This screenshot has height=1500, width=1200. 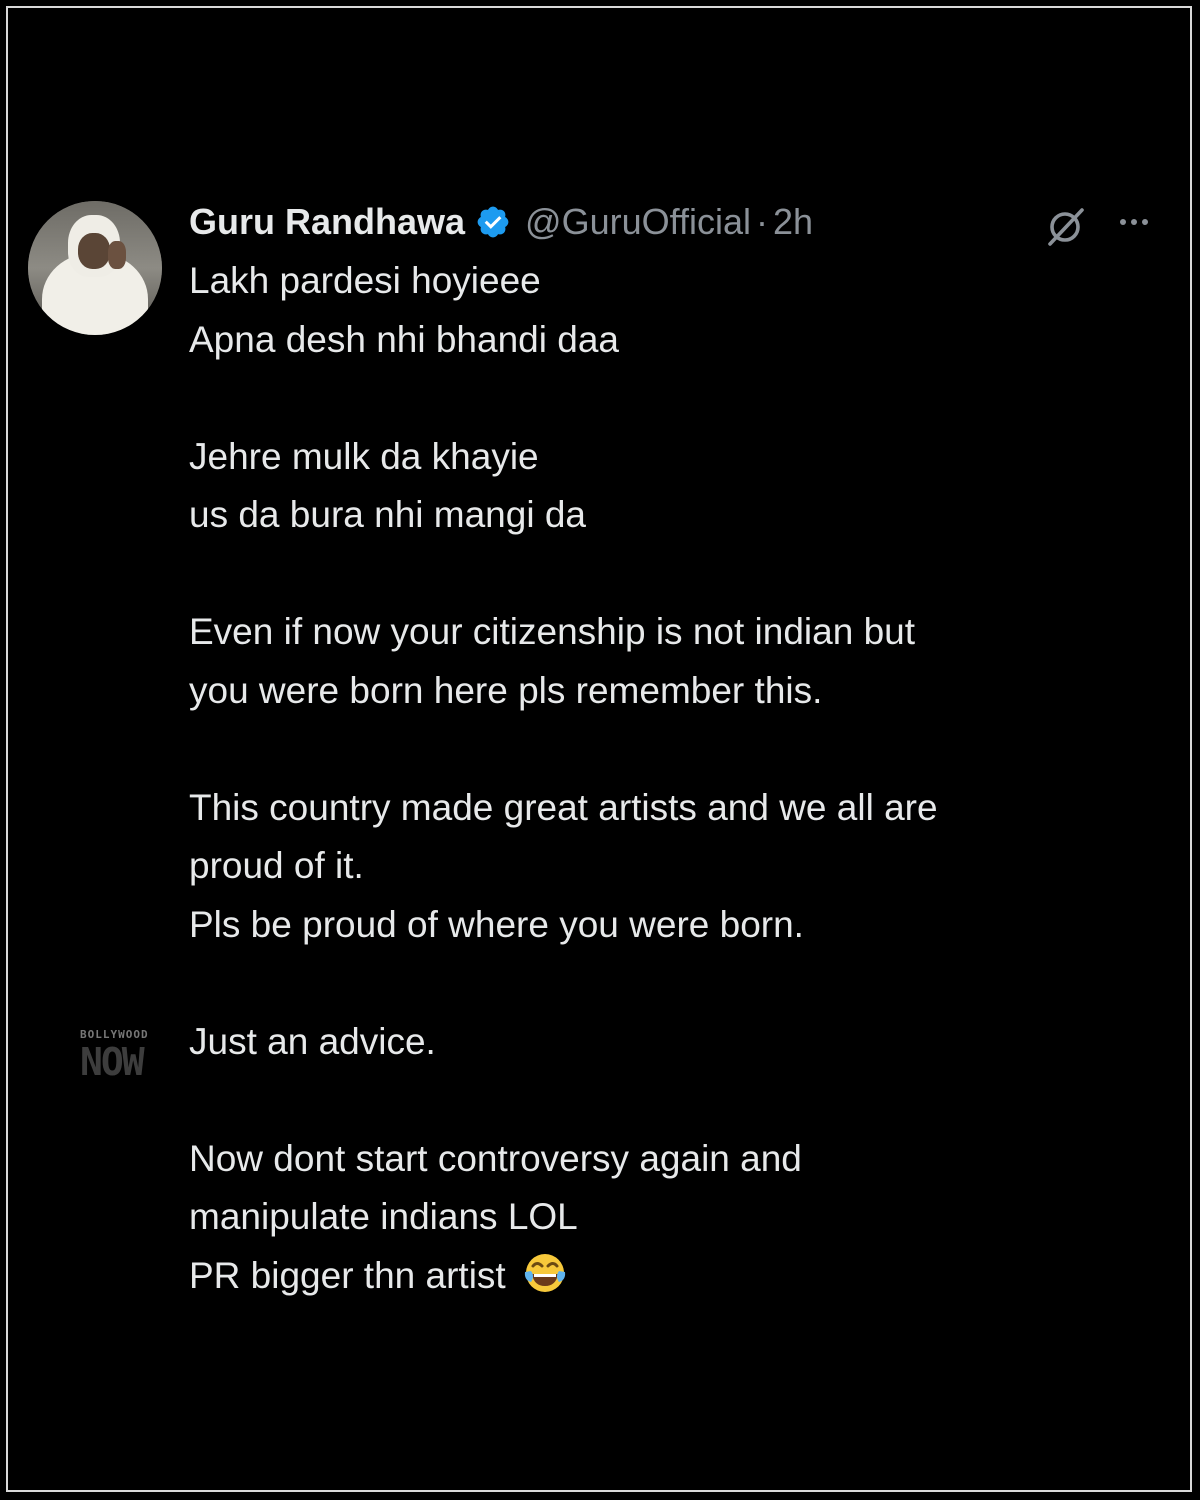 What do you see at coordinates (312, 1041) in the screenshot?
I see `tweet-line: Just an advice.` at bounding box center [312, 1041].